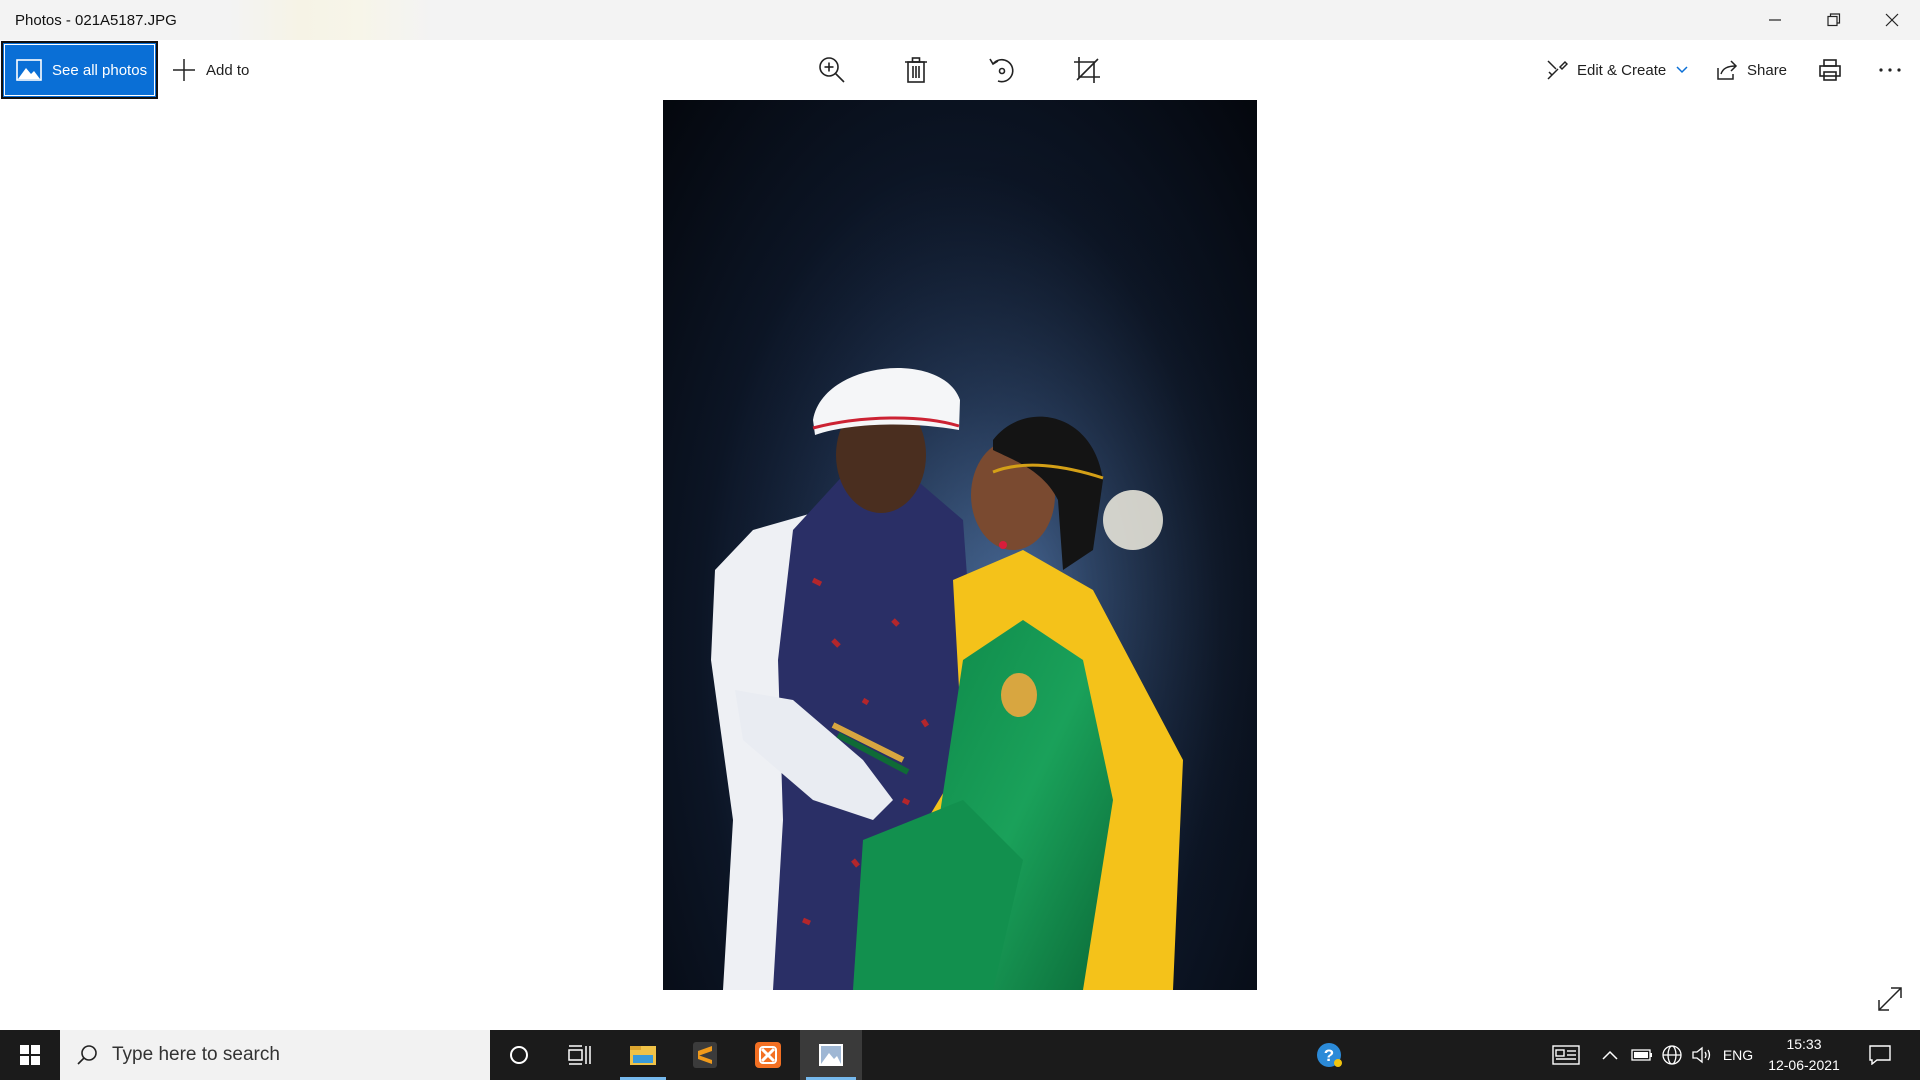 The height and width of the screenshot is (1080, 1920). I want to click on close-button, so click(1892, 20).